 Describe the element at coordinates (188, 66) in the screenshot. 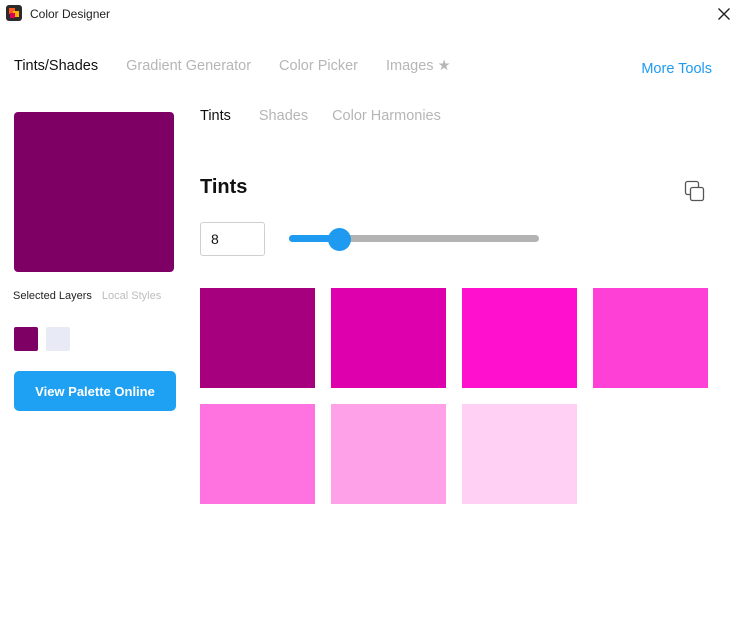

I see `tab-gradient-generator: Gradient Generator` at that location.